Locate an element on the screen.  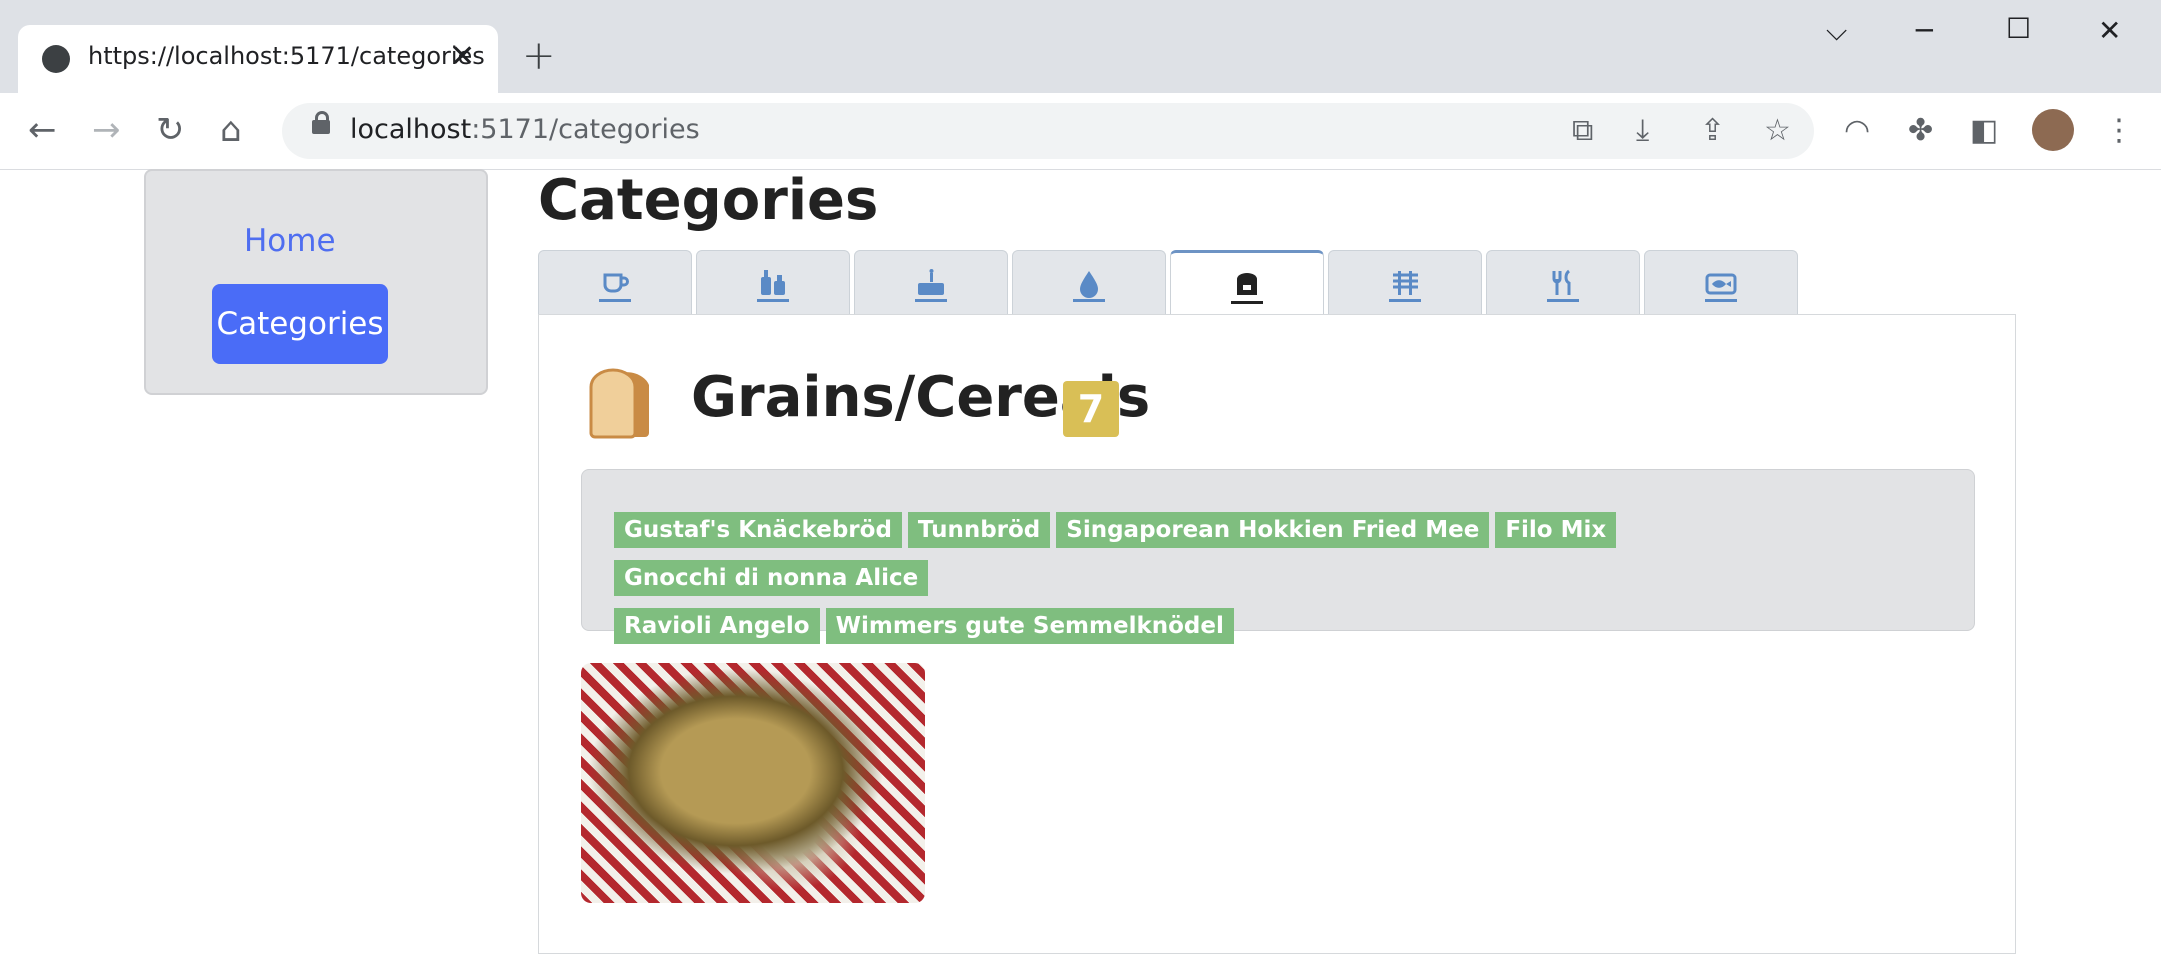
side-panel-icon: ◧ is located at coordinates (1984, 131).